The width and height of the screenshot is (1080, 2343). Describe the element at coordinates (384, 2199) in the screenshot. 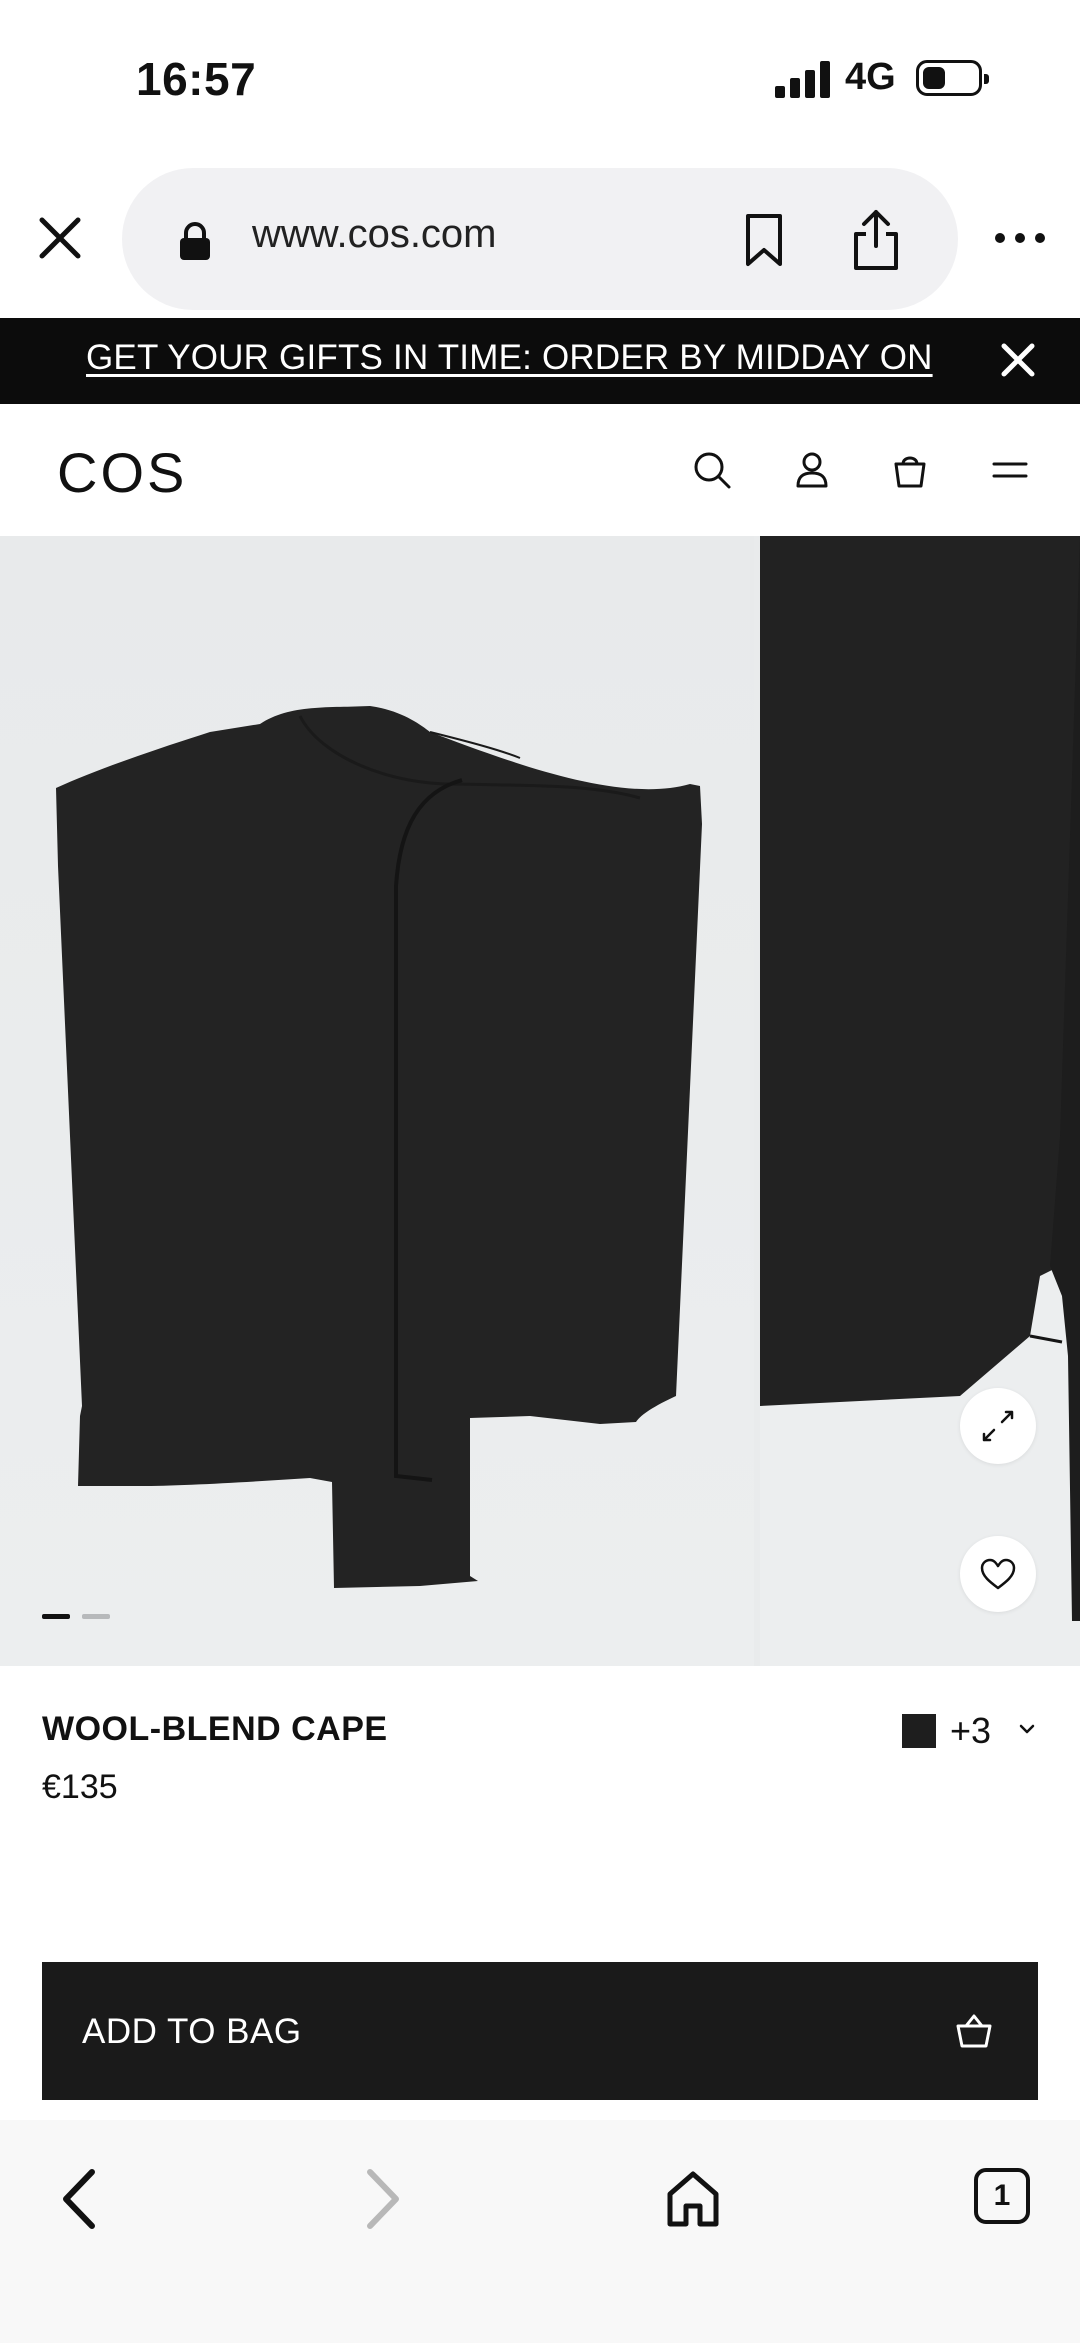

I see `forward-icon` at that location.